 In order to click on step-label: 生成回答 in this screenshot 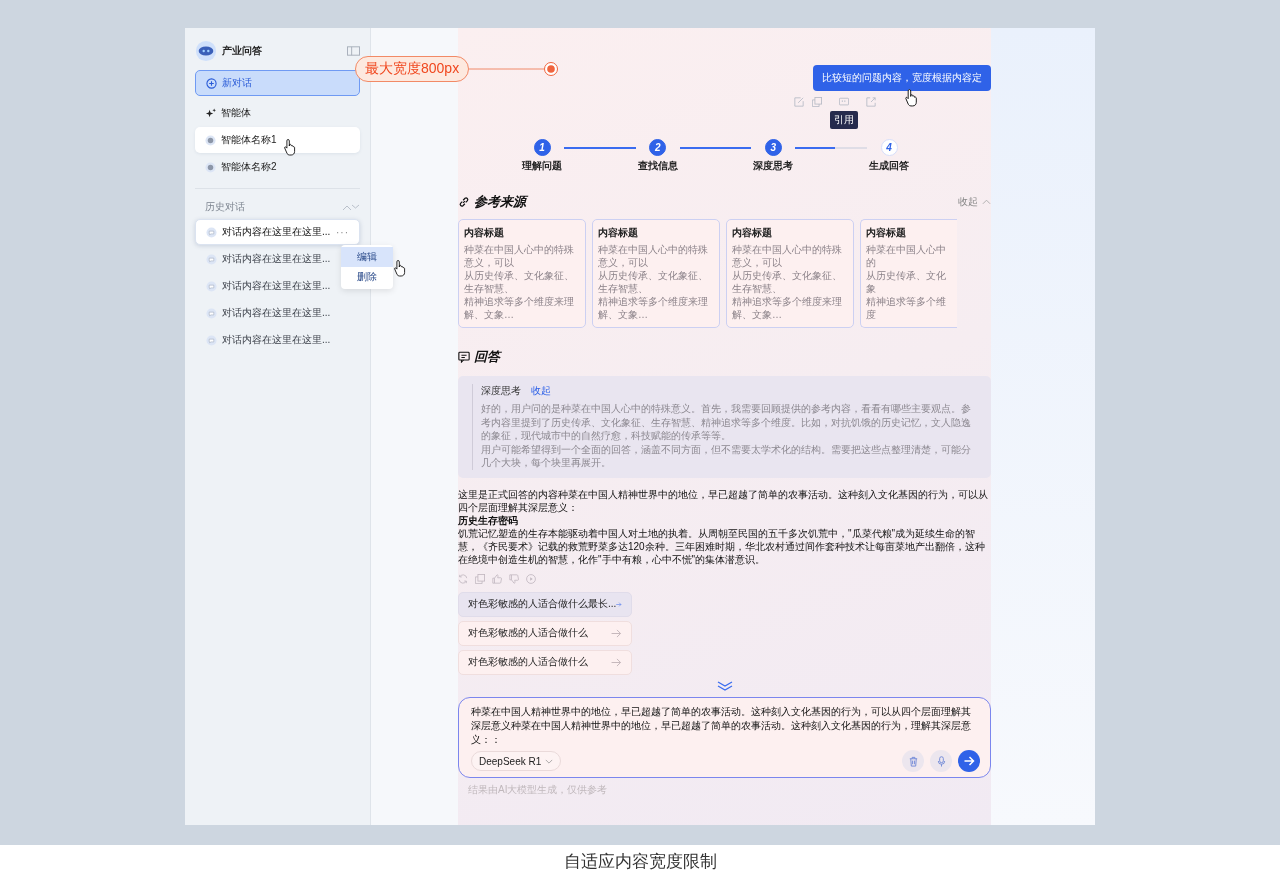, I will do `click(889, 166)`.